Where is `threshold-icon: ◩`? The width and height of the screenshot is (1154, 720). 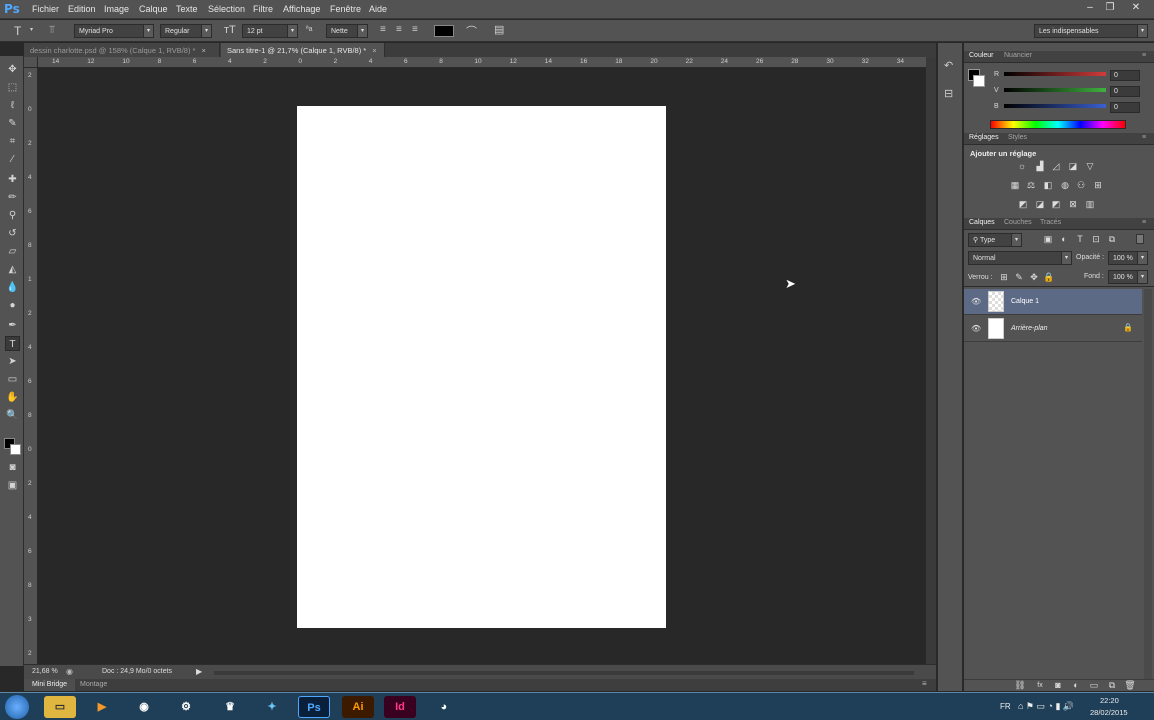 threshold-icon: ◩ is located at coordinates (1056, 204).